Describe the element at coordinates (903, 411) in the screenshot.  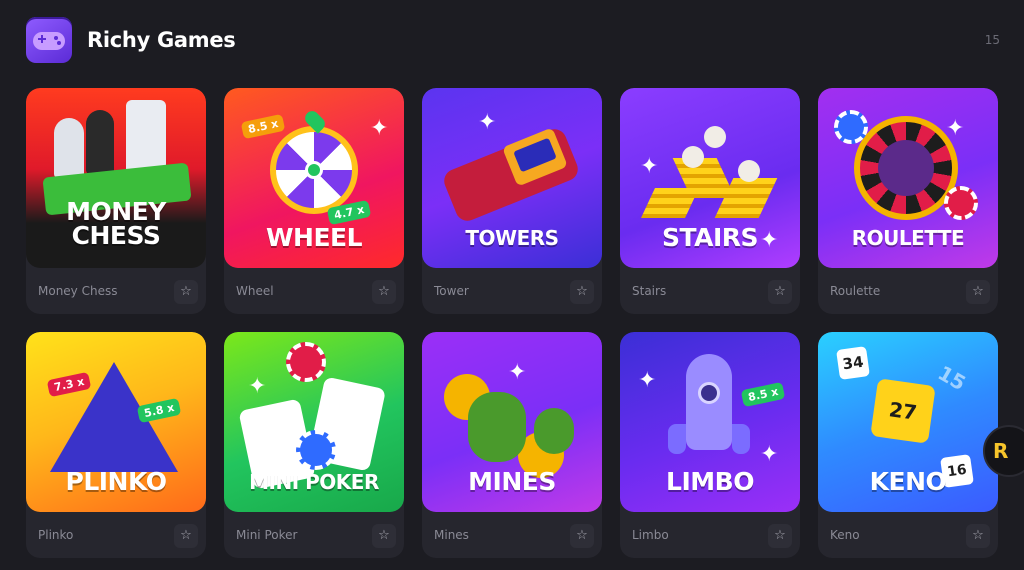
I see `keno-number: 27` at that location.